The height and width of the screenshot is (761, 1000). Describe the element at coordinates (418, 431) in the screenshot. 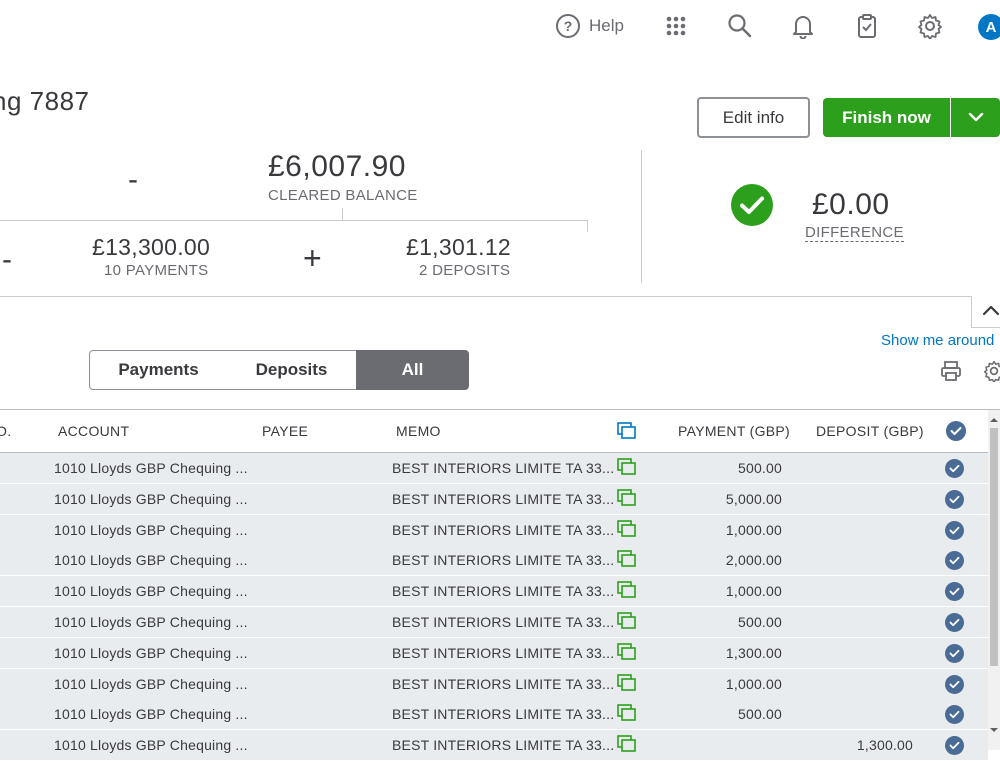

I see `col-header-memo: MEMO` at that location.